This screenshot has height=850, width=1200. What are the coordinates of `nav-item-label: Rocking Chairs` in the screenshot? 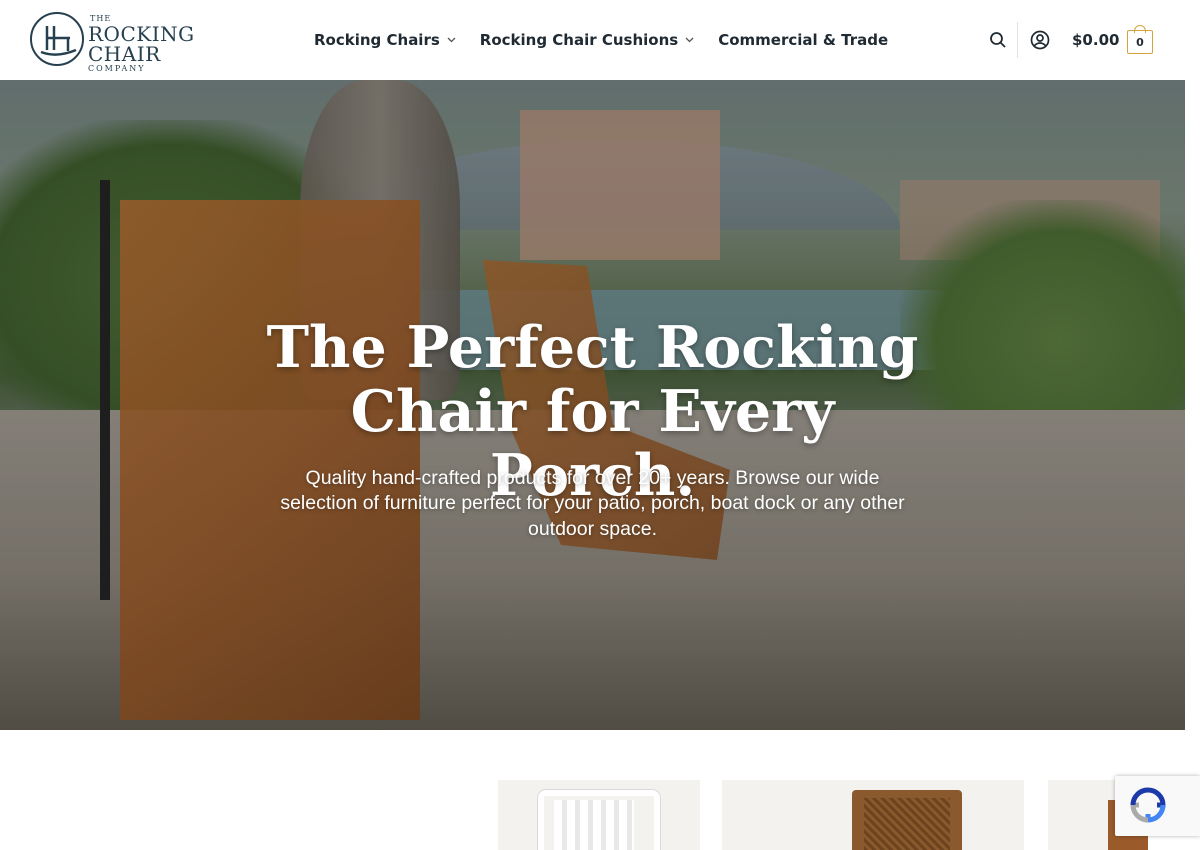 It's located at (377, 40).